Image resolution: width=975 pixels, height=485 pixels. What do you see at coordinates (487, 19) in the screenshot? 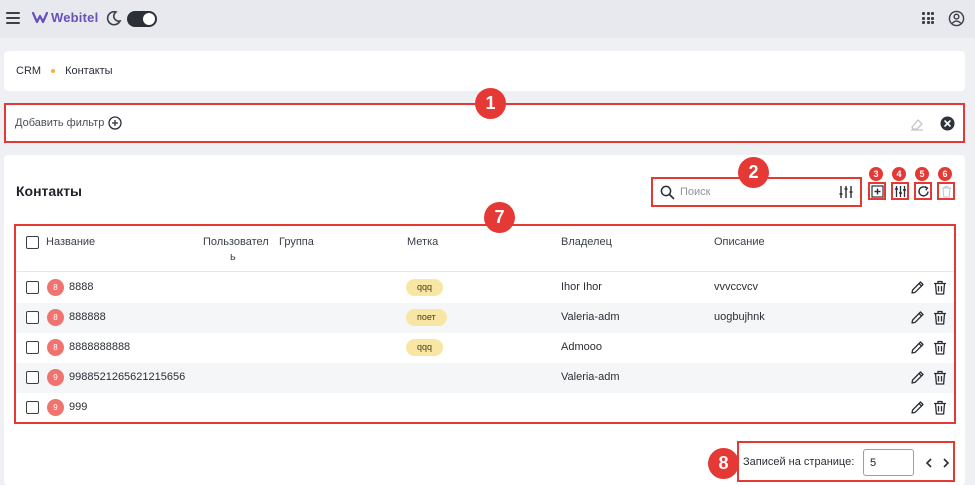
I see `top-bar: Webitel` at bounding box center [487, 19].